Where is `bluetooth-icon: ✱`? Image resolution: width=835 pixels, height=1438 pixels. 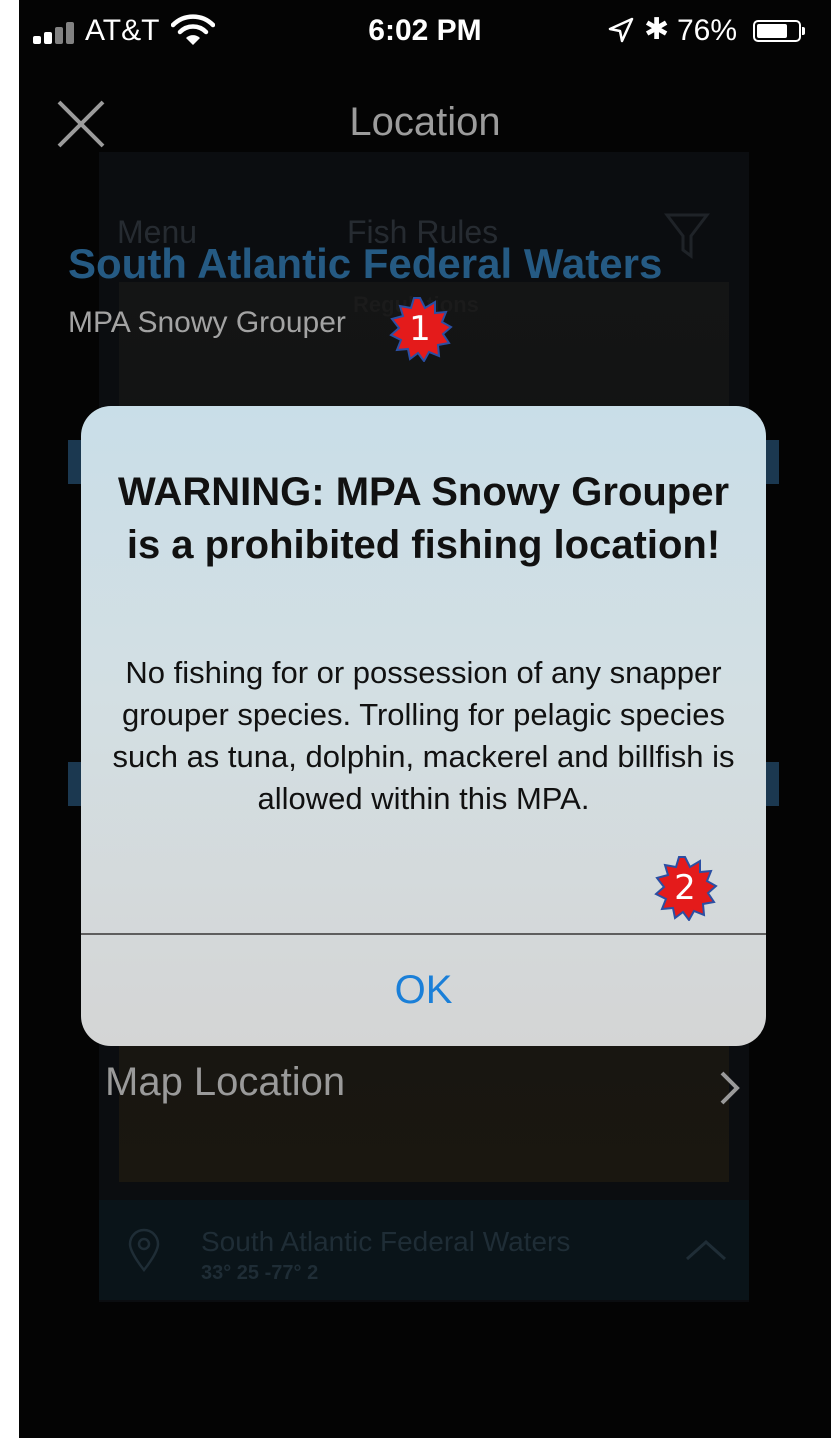
bluetooth-icon: ✱ is located at coordinates (657, 29).